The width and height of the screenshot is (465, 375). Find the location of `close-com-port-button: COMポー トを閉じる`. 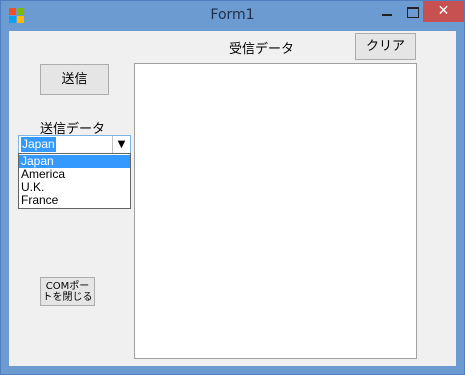

close-com-port-button: COMポー トを閉じる is located at coordinates (67, 291).